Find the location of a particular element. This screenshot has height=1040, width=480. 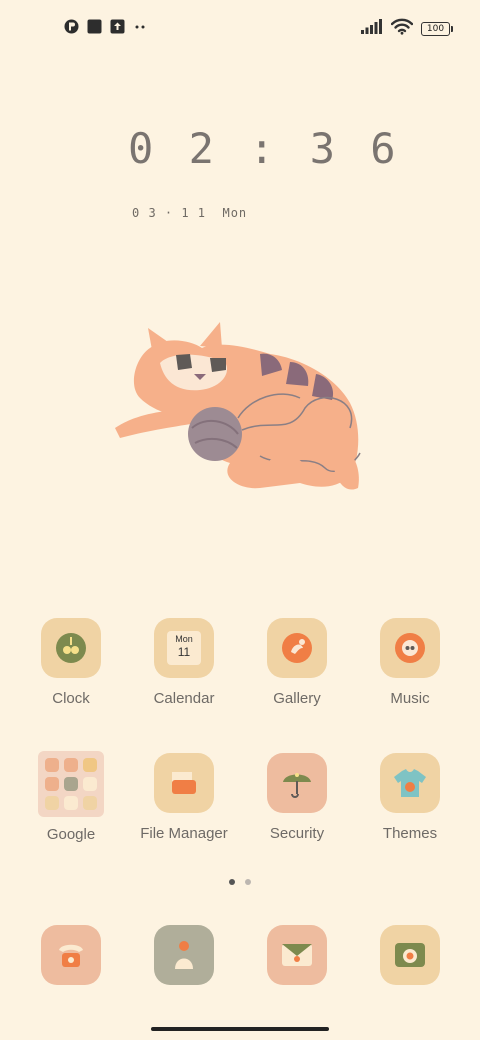

dock-camera is located at coordinates (410, 955).